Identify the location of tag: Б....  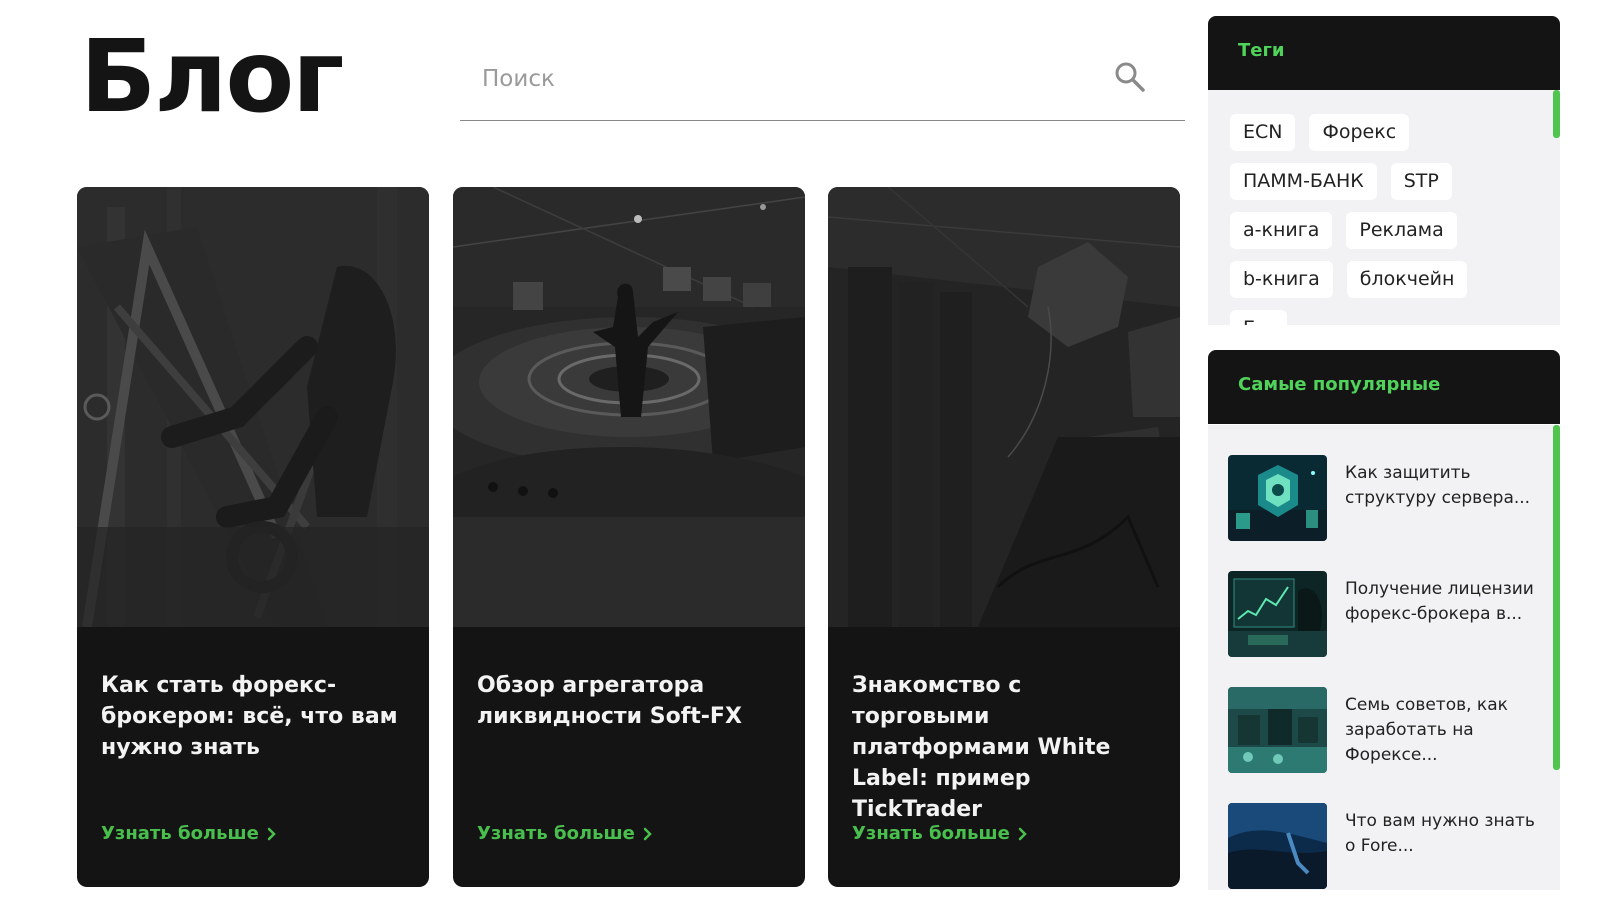
(1259, 317).